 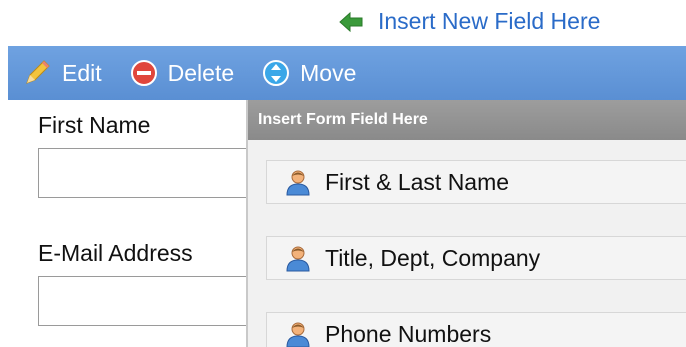 I want to click on edit-label: Edit, so click(x=82, y=72).